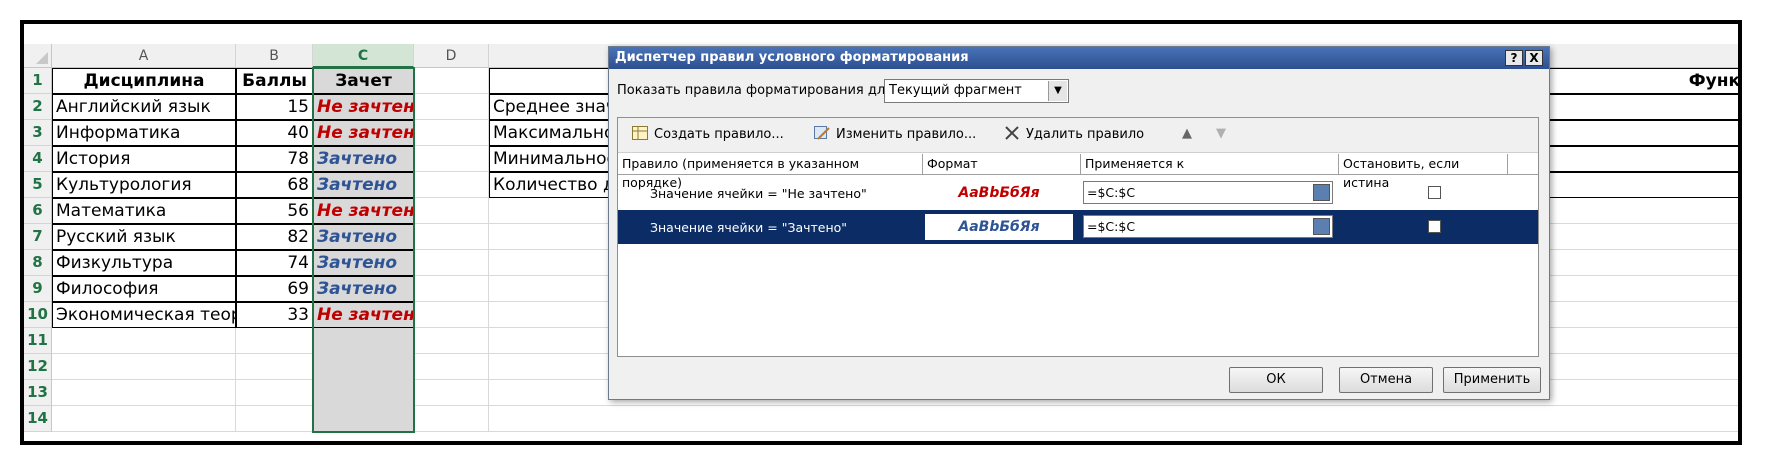 The image size is (1766, 468). I want to click on cell-a8: Физкультура, so click(144, 263).